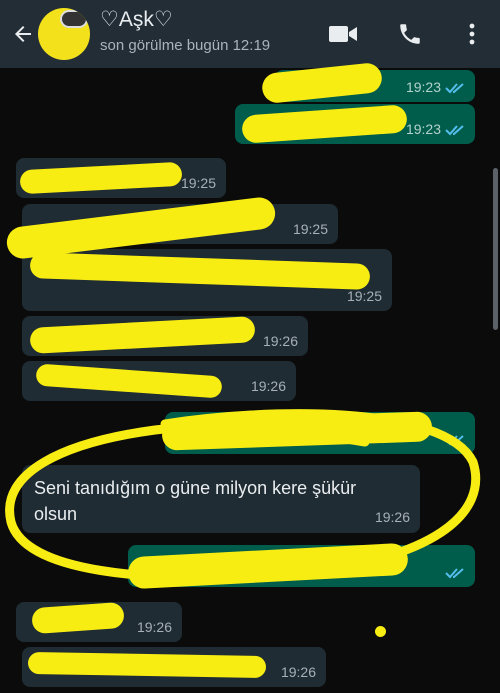 Image resolution: width=500 pixels, height=693 pixels. I want to click on scrollbar, so click(495, 249).